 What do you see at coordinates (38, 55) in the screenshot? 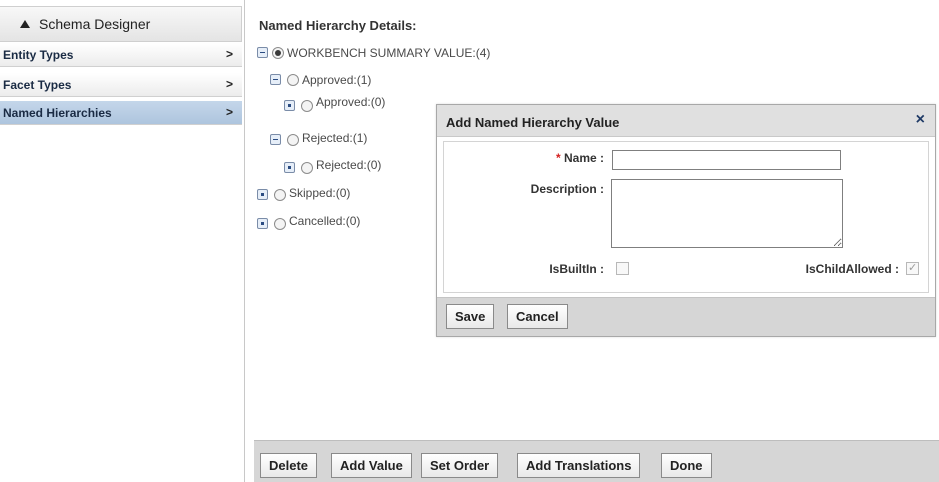
I see `sidebar-item-label: Entity Types` at bounding box center [38, 55].